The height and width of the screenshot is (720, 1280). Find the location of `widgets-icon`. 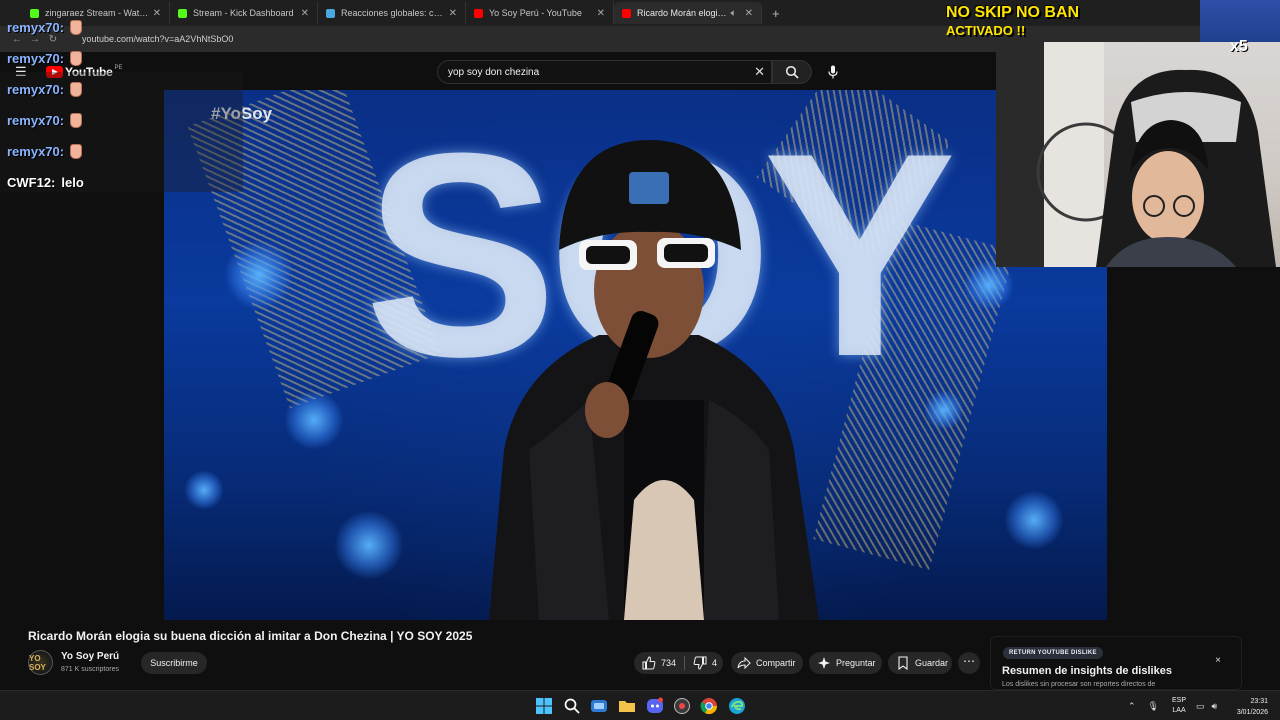

widgets-icon is located at coordinates (599, 706).